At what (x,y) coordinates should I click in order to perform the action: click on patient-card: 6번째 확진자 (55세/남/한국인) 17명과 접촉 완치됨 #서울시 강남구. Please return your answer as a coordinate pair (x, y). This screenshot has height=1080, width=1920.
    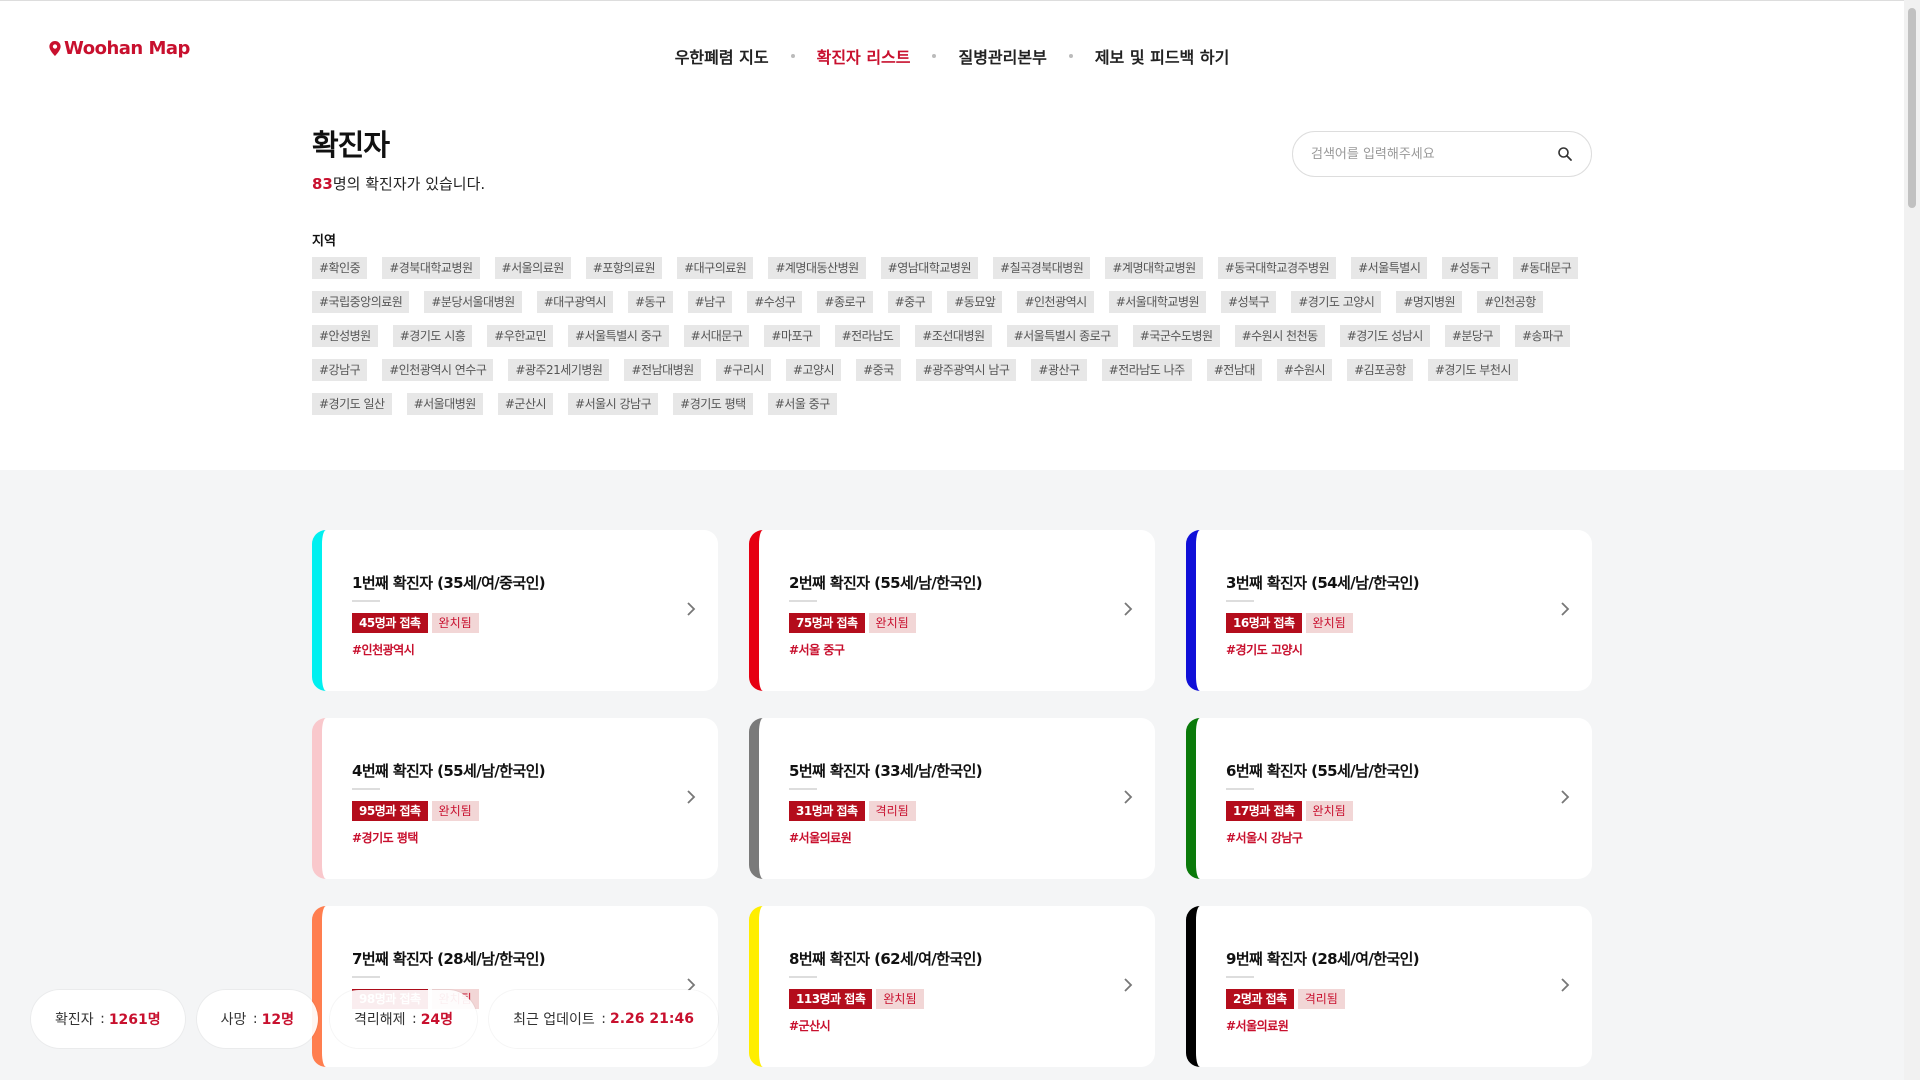
    Looking at the image, I should click on (1389, 798).